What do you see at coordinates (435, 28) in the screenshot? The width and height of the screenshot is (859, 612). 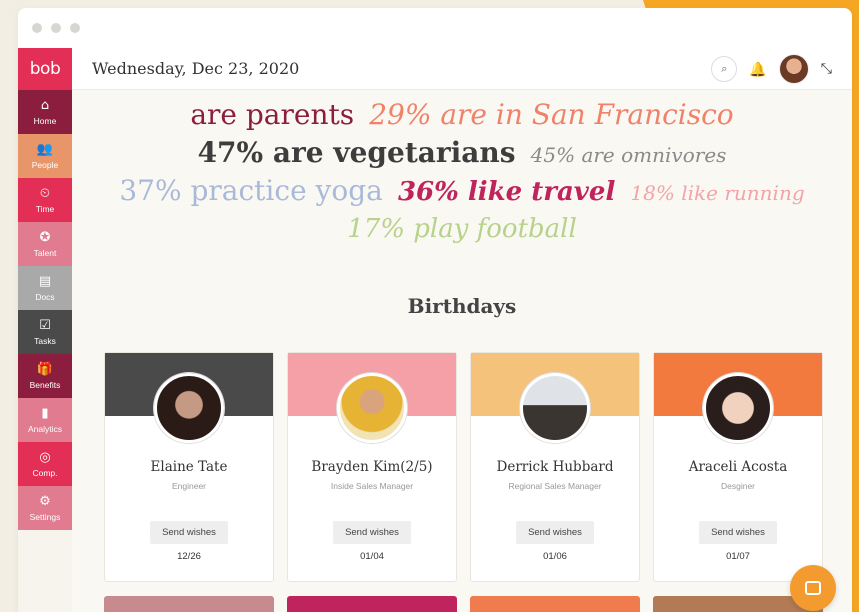 I see `window-titlebar` at bounding box center [435, 28].